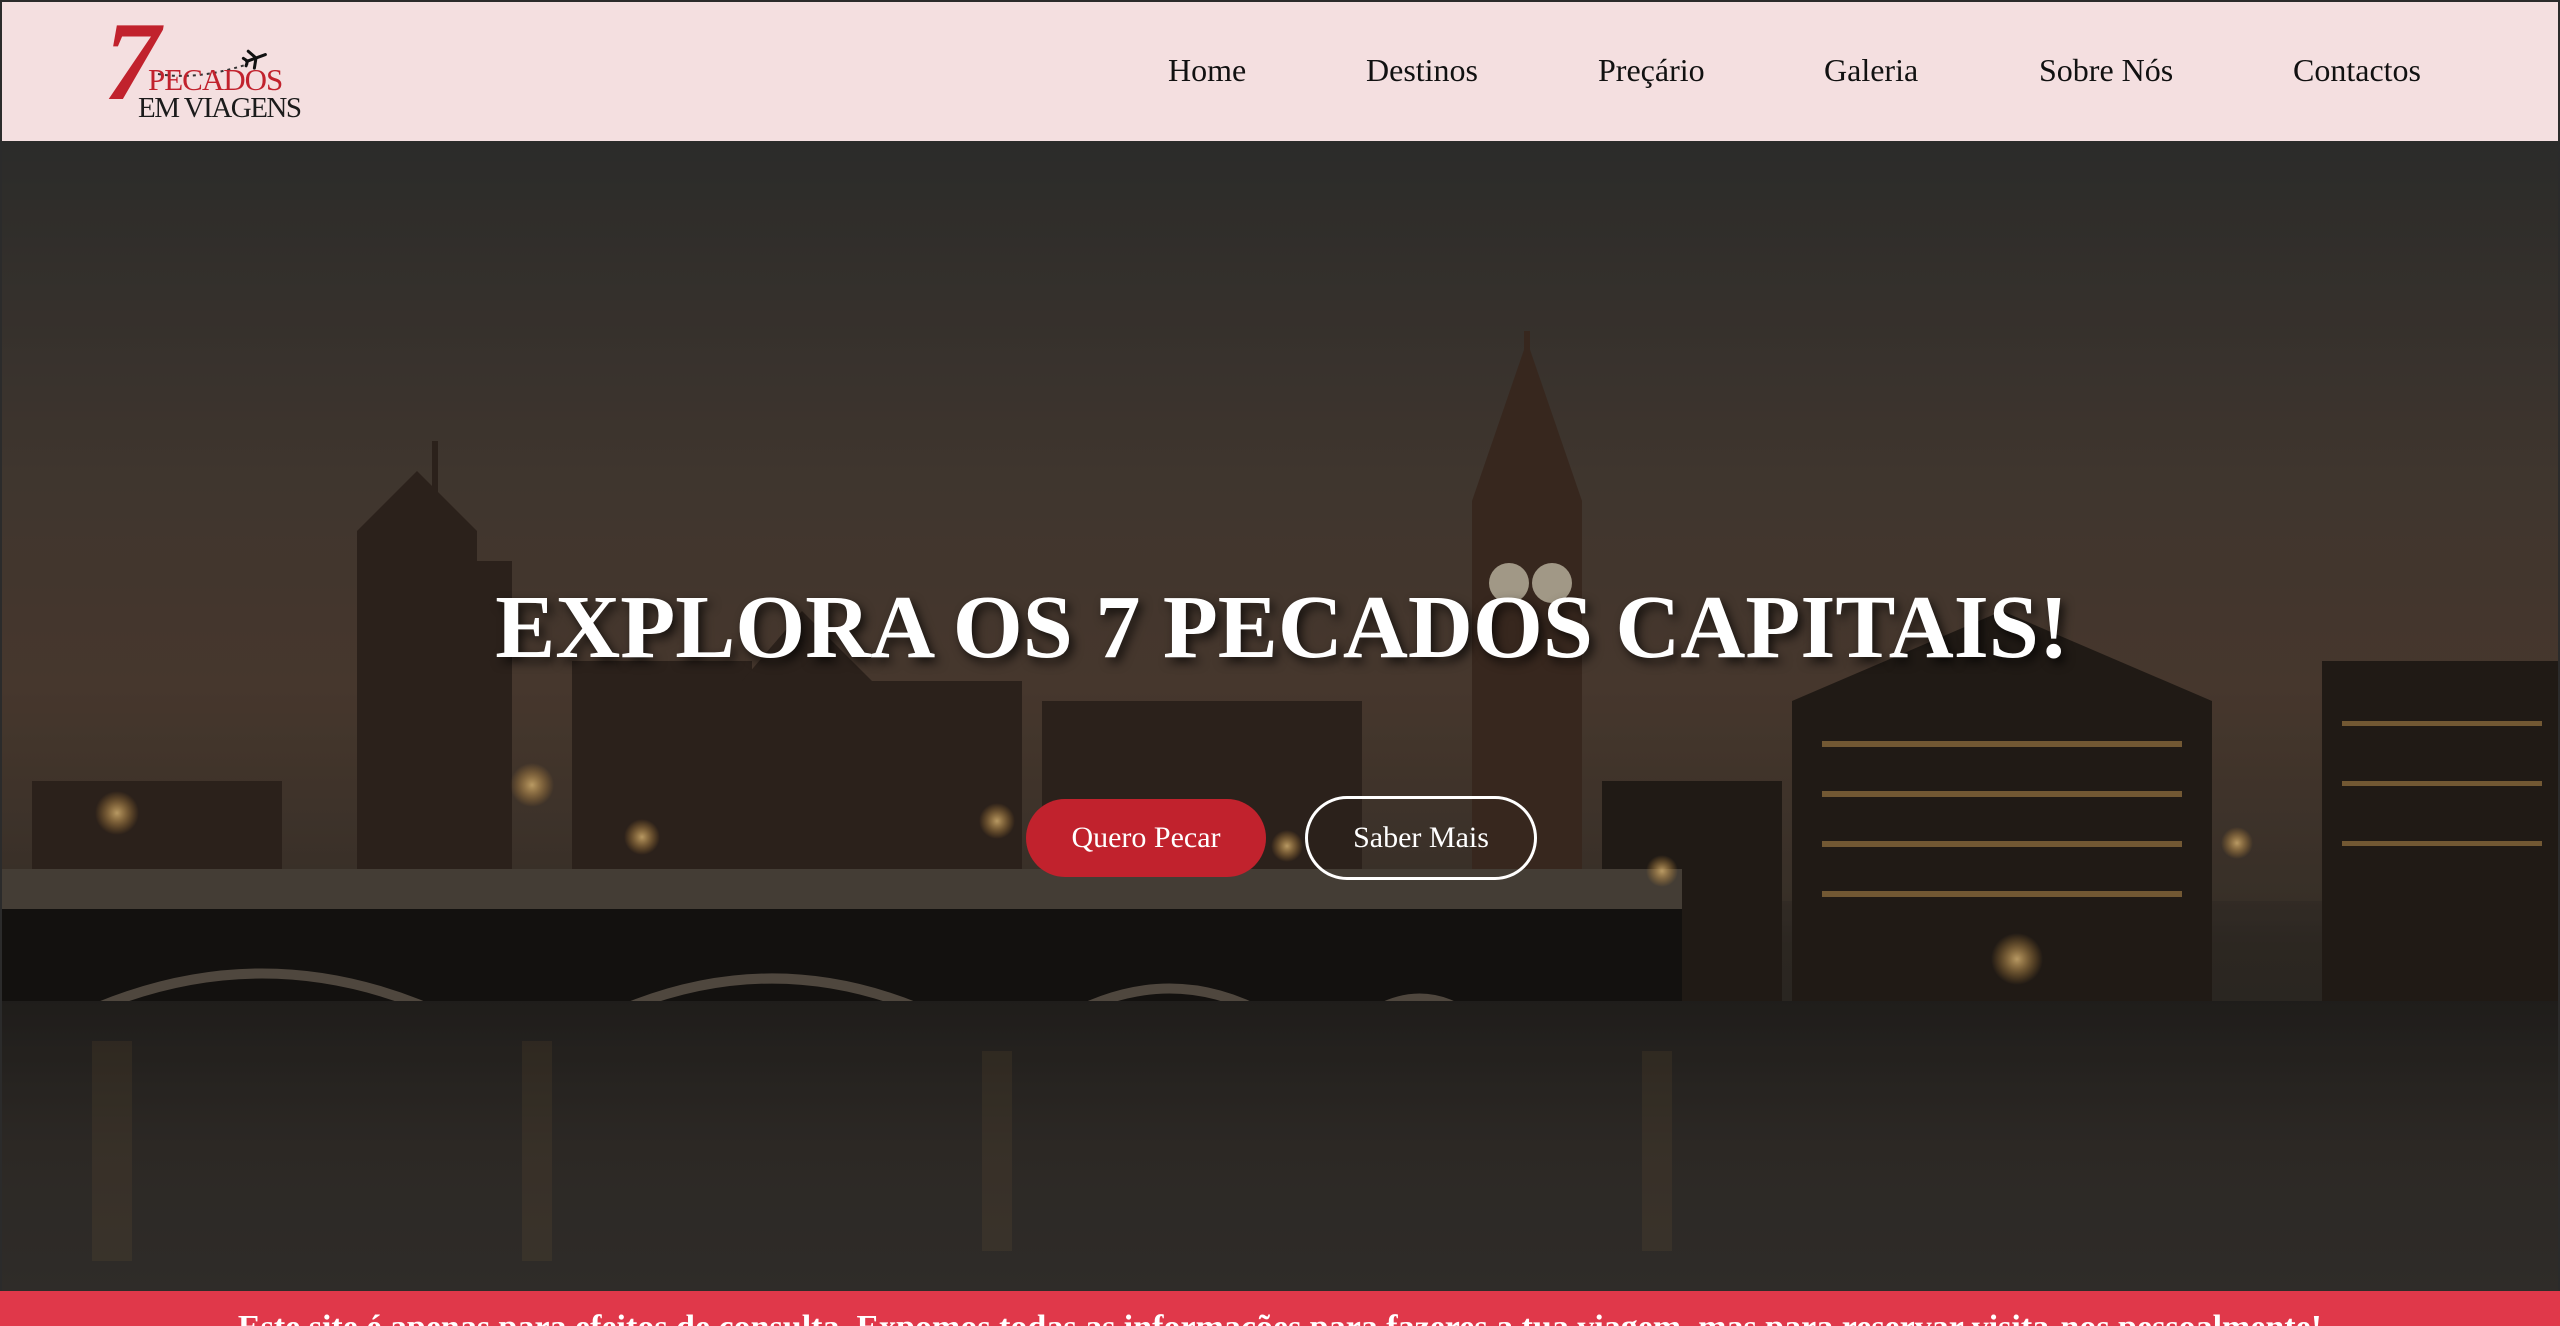 Image resolution: width=2560 pixels, height=1326 pixels. What do you see at coordinates (1282, 627) in the screenshot?
I see `hero-title: EXPLORA OS 7 PECADOS CAPITAIS!` at bounding box center [1282, 627].